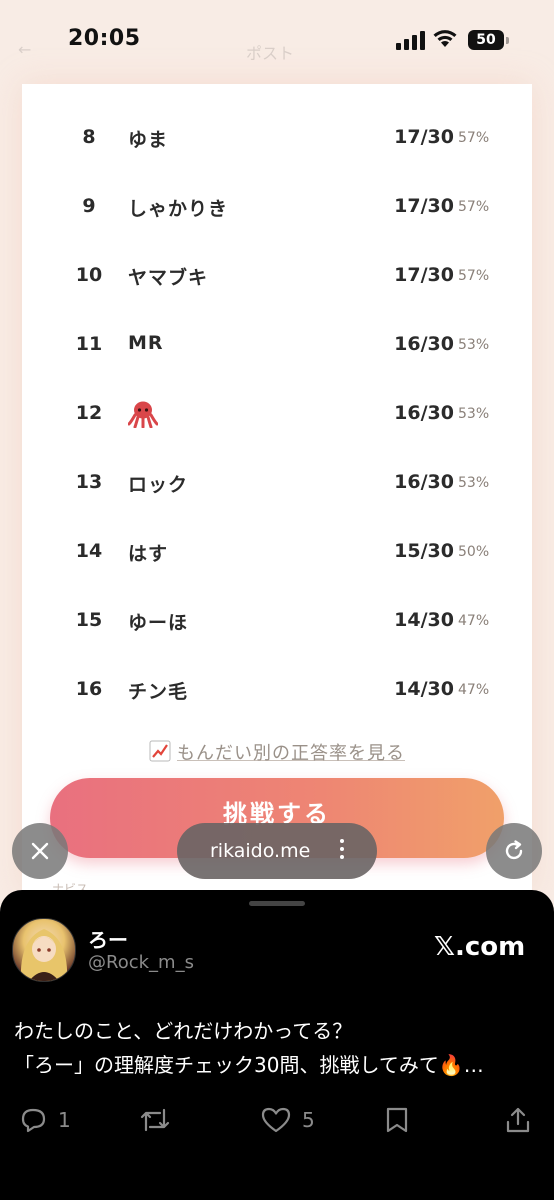  Describe the element at coordinates (277, 345) in the screenshot. I see `ranking-row: 11 MR 16/30 53%` at that location.